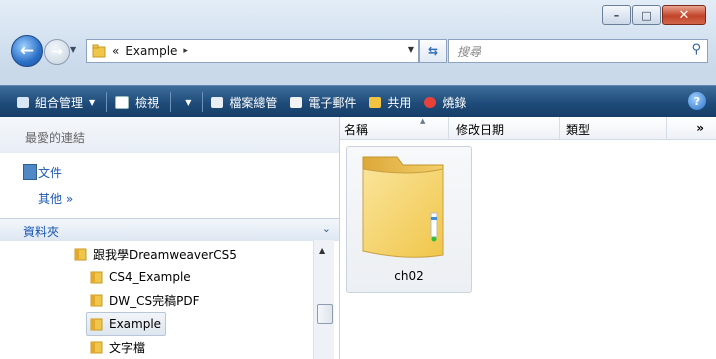 Image resolution: width=716 pixels, height=359 pixels. Describe the element at coordinates (185, 51) in the screenshot. I see `breadcrumb-arrow-icon: ▸` at that location.